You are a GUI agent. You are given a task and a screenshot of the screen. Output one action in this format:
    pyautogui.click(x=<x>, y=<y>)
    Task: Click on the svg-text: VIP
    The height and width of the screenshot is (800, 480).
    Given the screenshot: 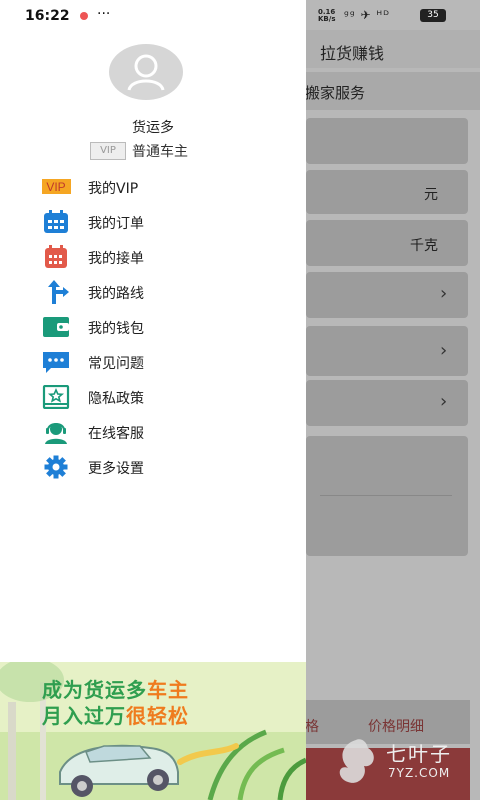 What is the action you would take?
    pyautogui.click(x=55, y=187)
    